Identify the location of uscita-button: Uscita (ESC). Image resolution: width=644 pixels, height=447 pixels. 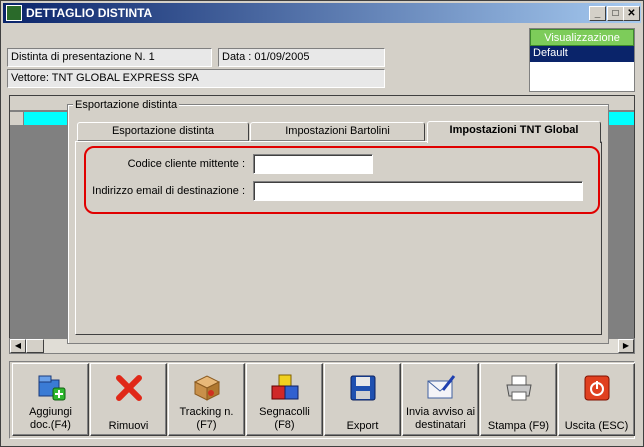
(596, 399).